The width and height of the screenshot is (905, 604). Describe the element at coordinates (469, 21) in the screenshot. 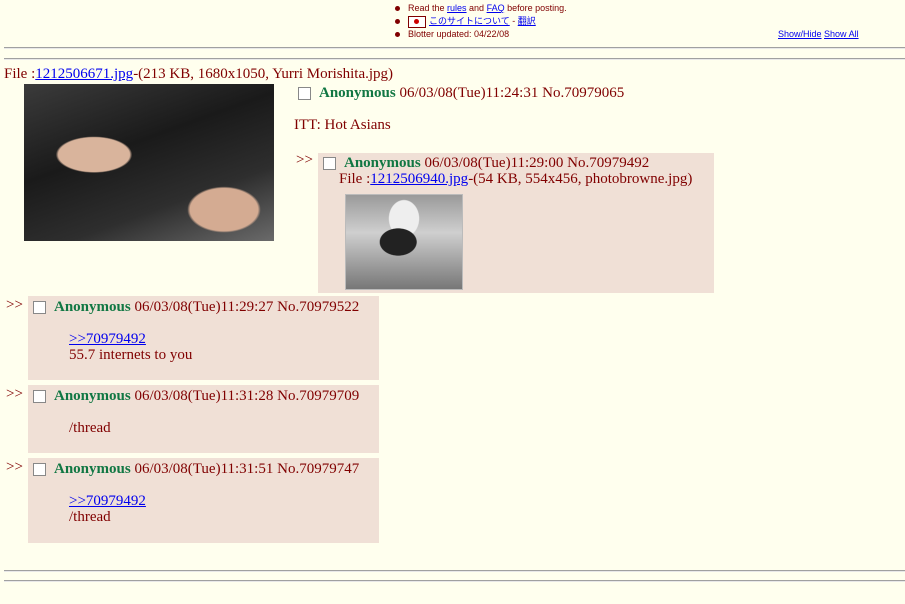

I see `about-site-link: このサイトについて` at that location.